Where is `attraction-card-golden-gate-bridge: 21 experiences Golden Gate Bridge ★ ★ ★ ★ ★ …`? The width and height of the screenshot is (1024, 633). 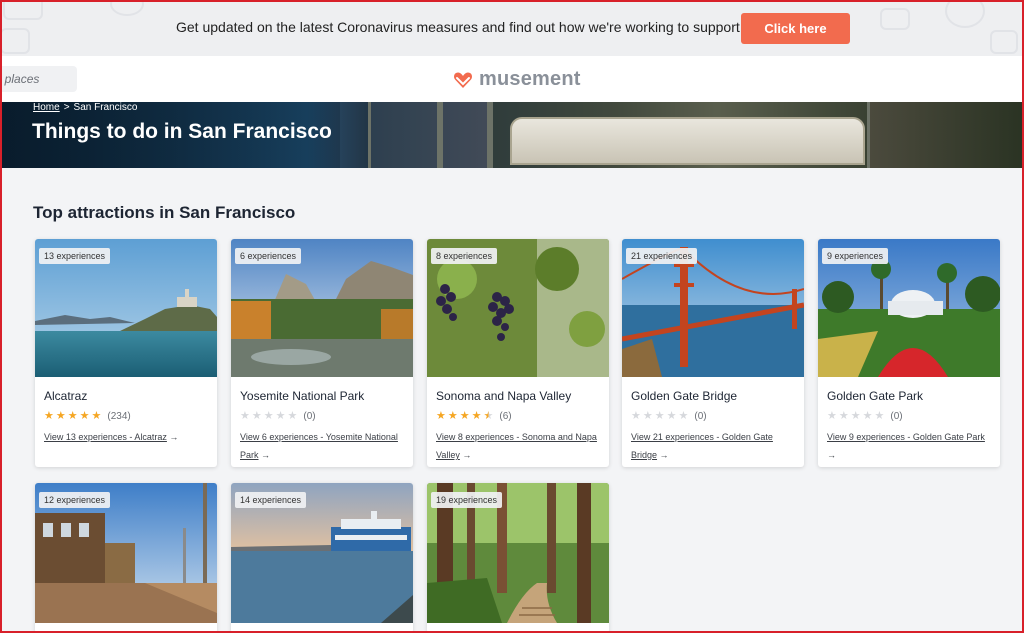 attraction-card-golden-gate-bridge: 21 experiences Golden Gate Bridge ★ ★ ★ ★ ★ … is located at coordinates (713, 353).